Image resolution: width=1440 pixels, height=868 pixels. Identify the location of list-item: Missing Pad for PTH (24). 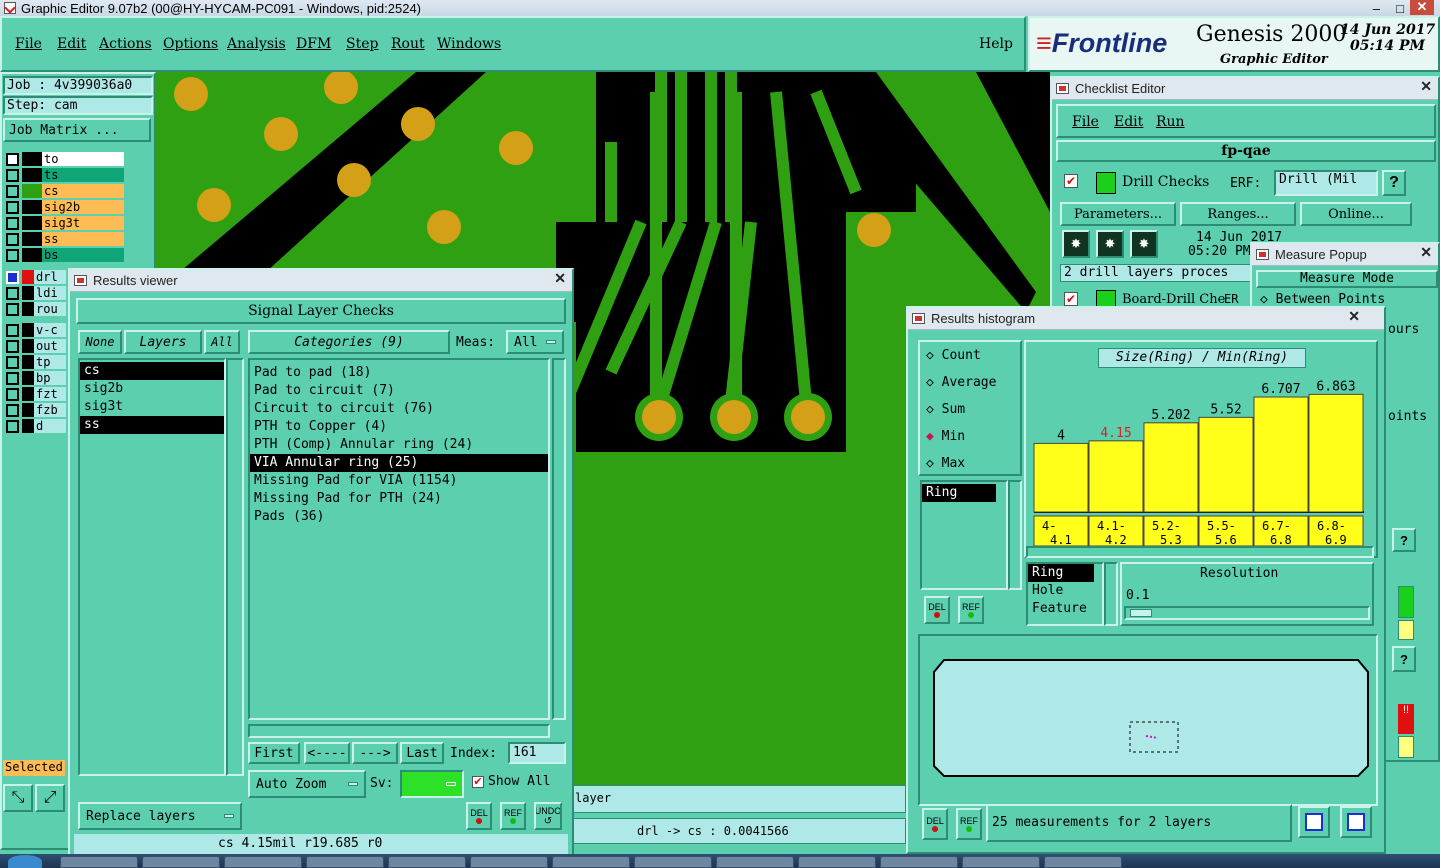
(399, 499).